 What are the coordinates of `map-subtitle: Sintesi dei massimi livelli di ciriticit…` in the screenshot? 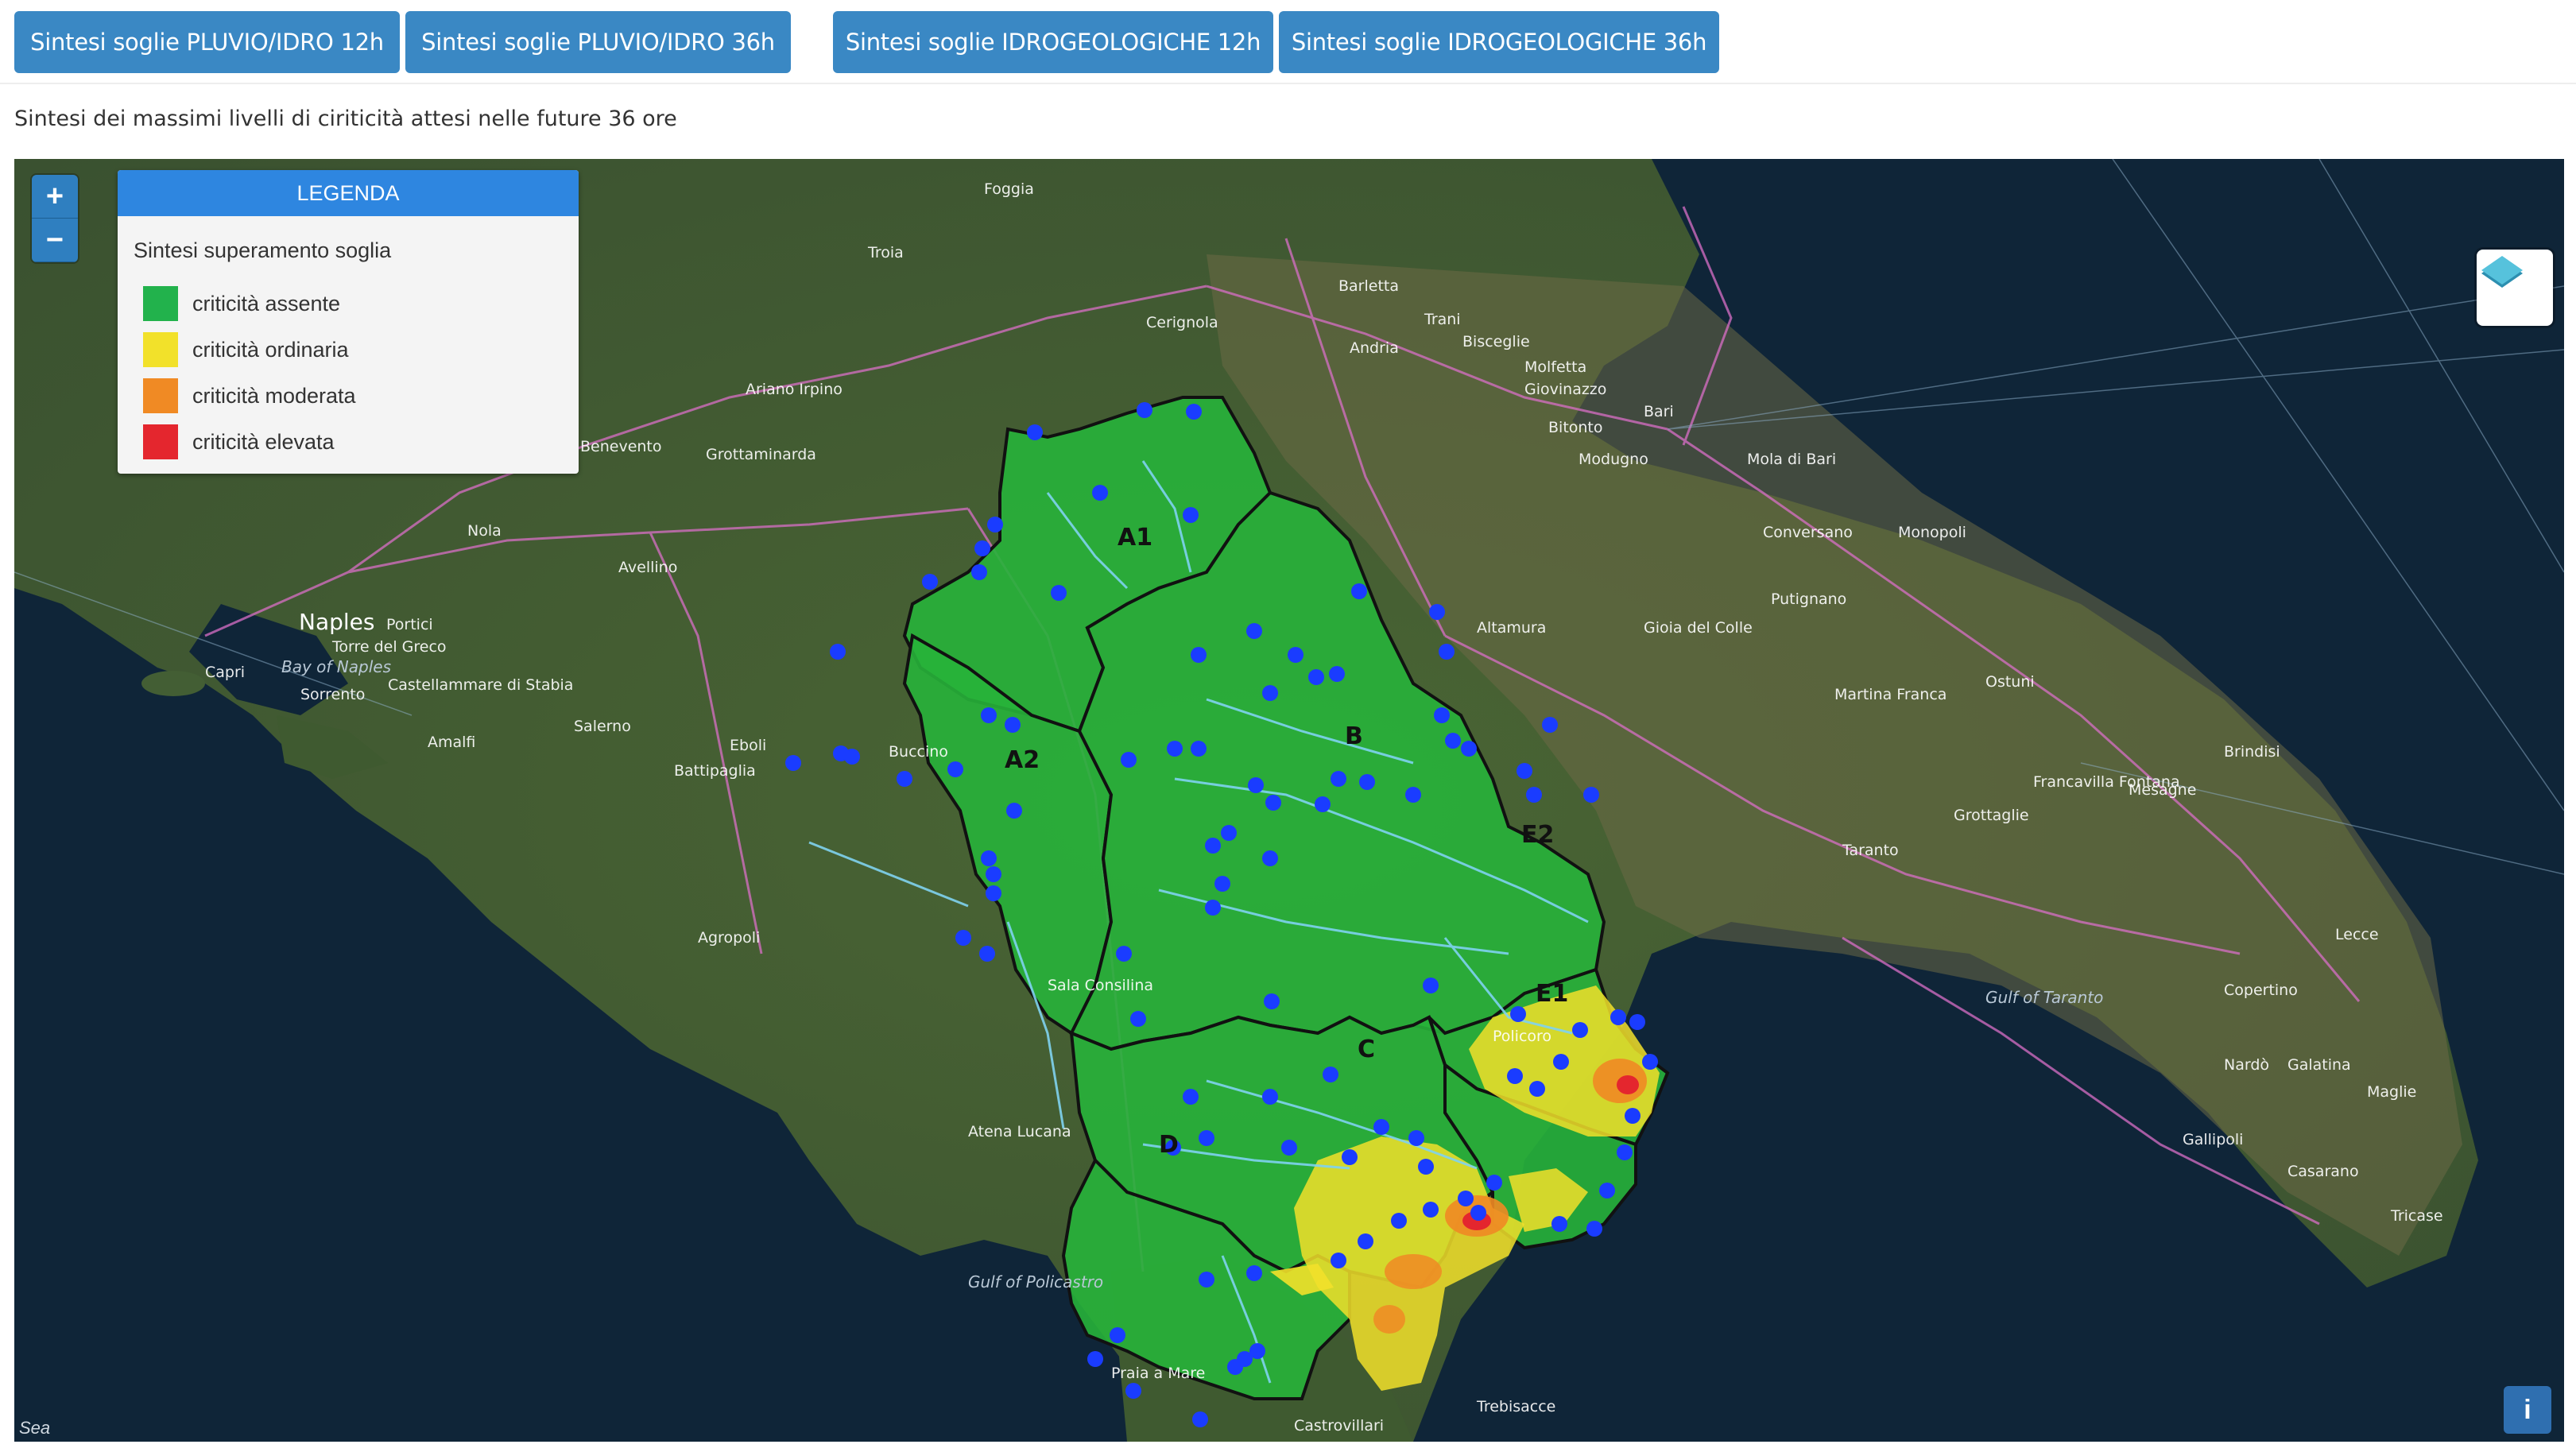 It's located at (345, 118).